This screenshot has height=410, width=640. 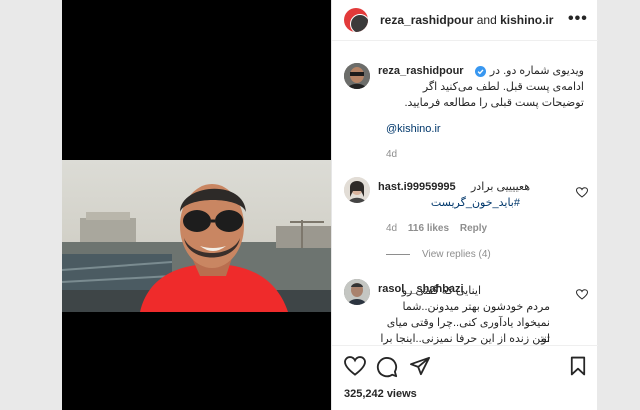 What do you see at coordinates (426, 20) in the screenshot?
I see `owner-username: reza_rashidpour` at bounding box center [426, 20].